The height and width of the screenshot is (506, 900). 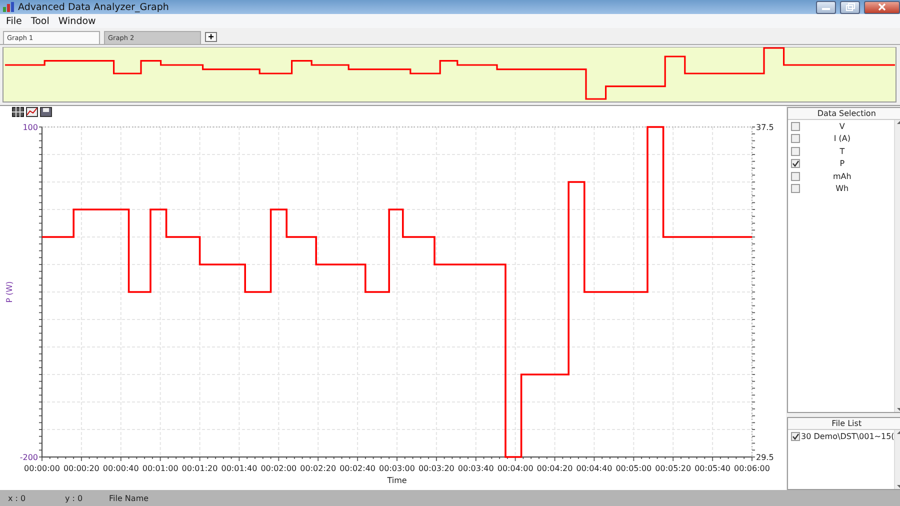 I want to click on x-tick-label: 00:02:40, so click(x=358, y=468).